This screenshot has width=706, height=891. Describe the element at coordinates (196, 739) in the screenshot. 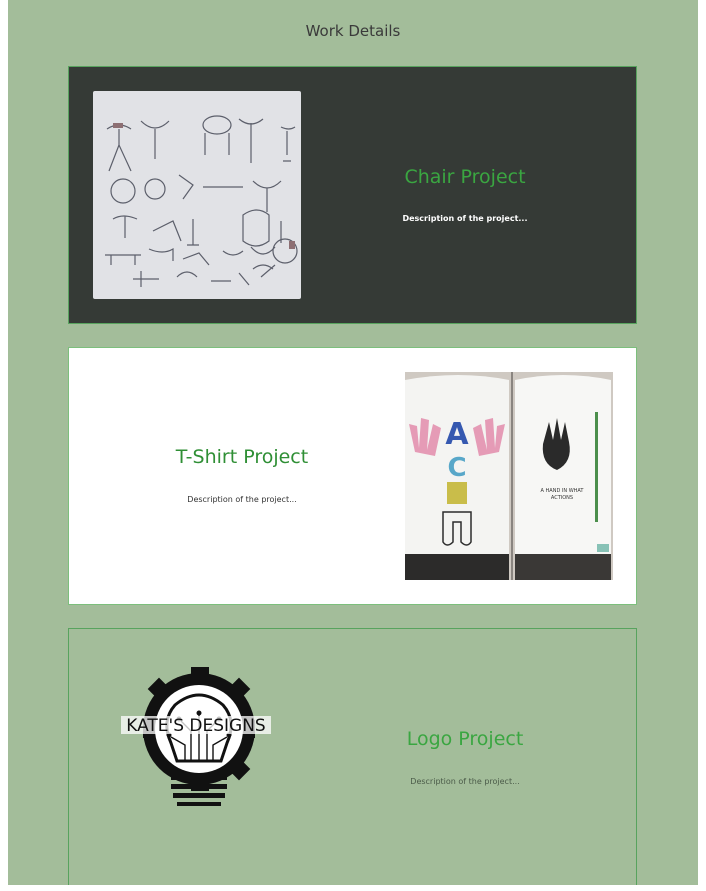

I see `lightbulb-gear-logo: KATE'S DESIGNS` at that location.